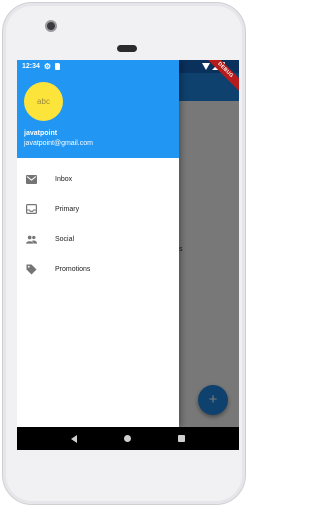 The image size is (320, 507). What do you see at coordinates (98, 209) in the screenshot?
I see `drawer-item-primary: Primary` at bounding box center [98, 209].